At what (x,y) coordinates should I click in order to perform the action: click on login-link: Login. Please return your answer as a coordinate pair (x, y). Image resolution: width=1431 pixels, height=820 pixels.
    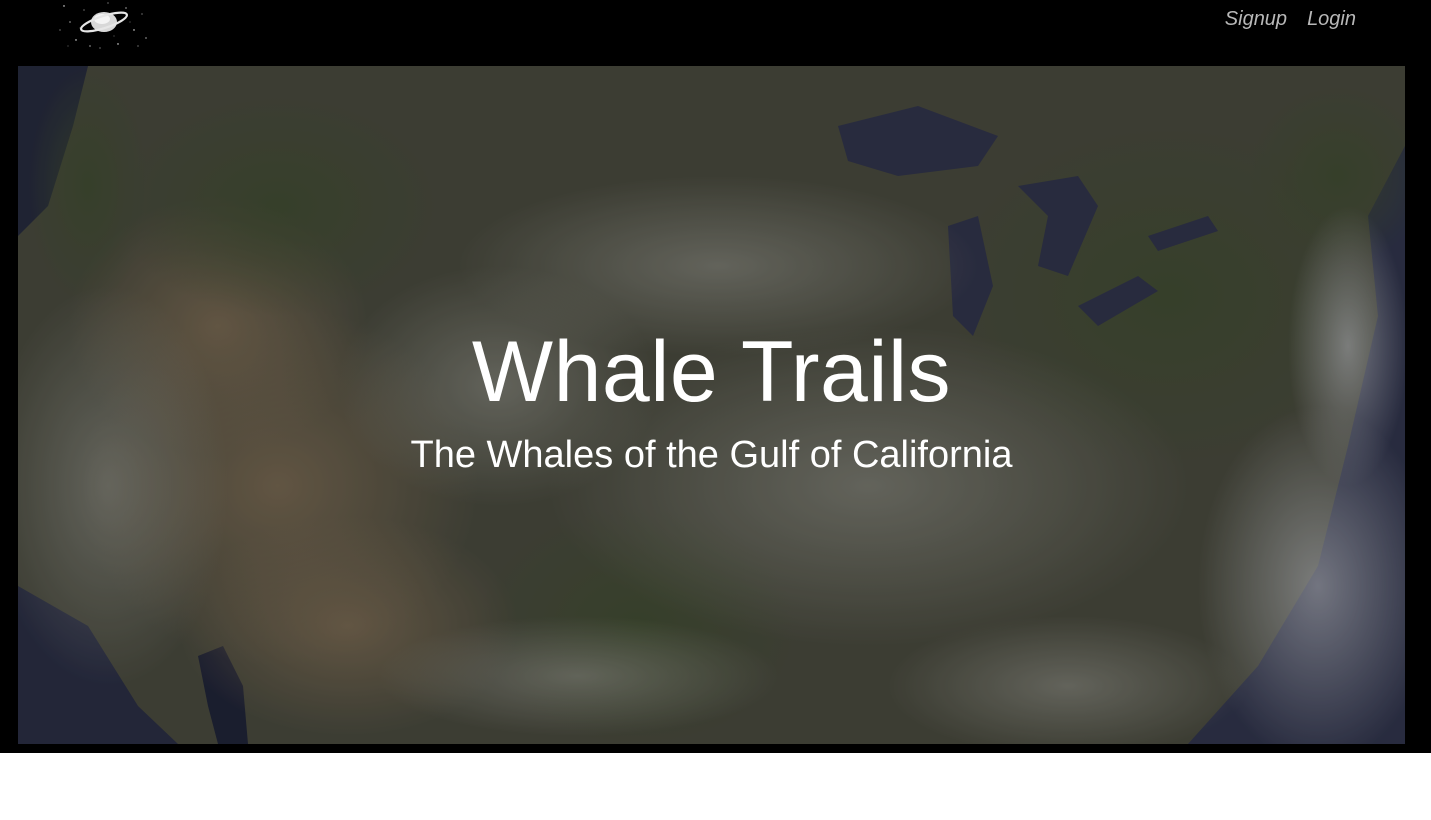
    Looking at the image, I should click on (1331, 19).